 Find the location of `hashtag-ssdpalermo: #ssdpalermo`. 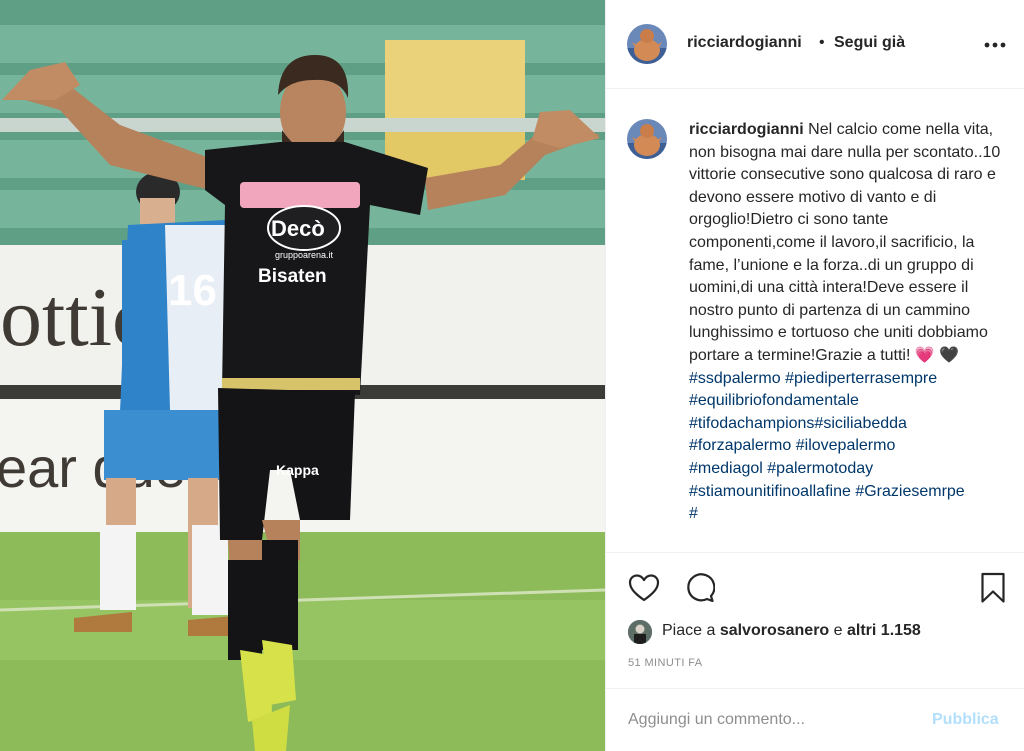

hashtag-ssdpalermo: #ssdpalermo is located at coordinates (735, 378).